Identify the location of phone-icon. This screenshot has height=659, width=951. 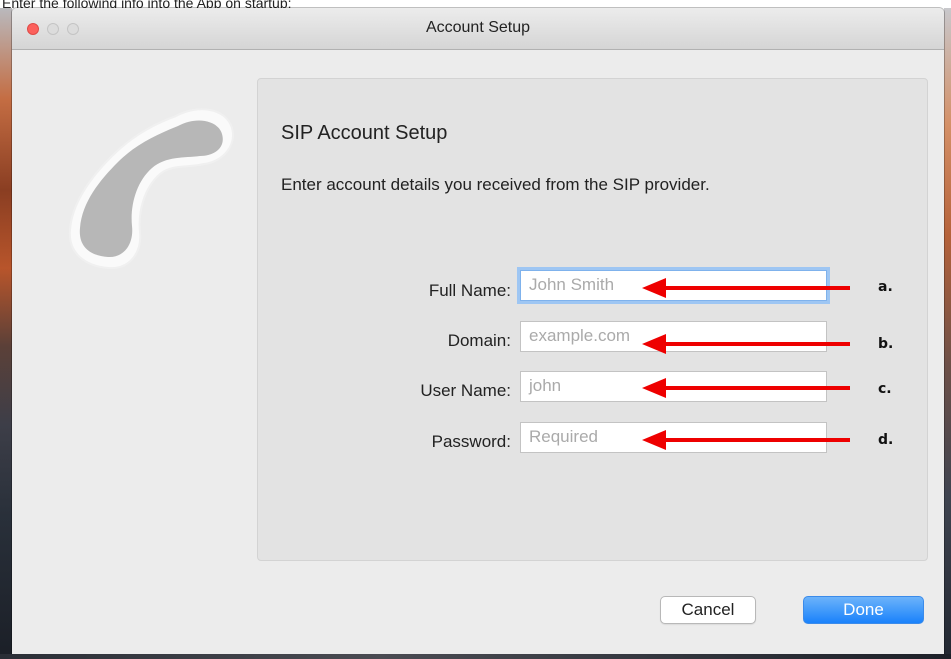
(151, 189).